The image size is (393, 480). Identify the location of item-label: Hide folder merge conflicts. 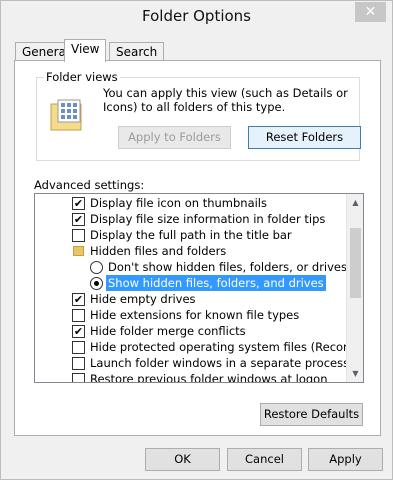
(168, 331).